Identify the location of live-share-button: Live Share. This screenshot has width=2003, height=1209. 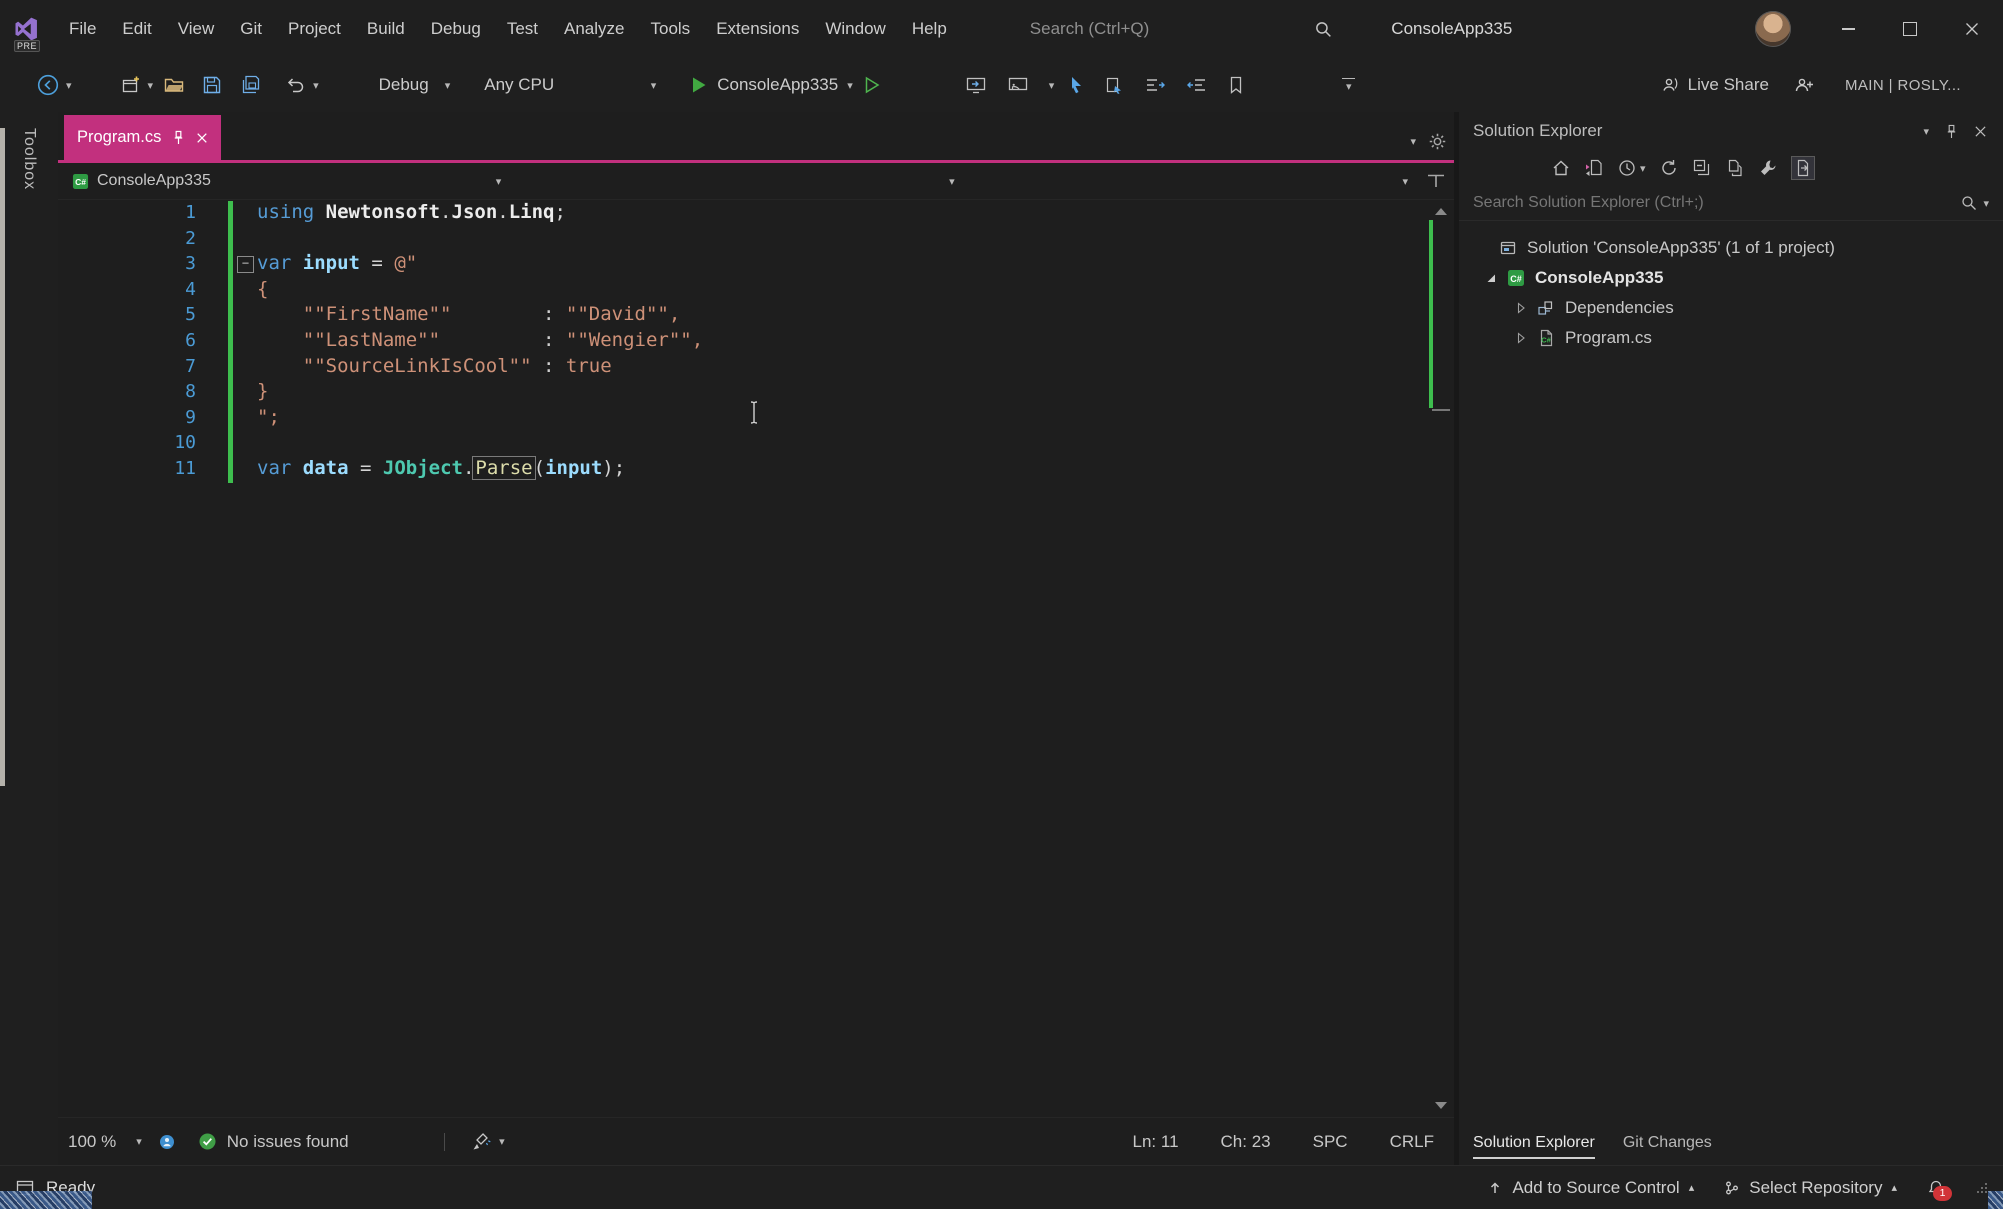
(1714, 85).